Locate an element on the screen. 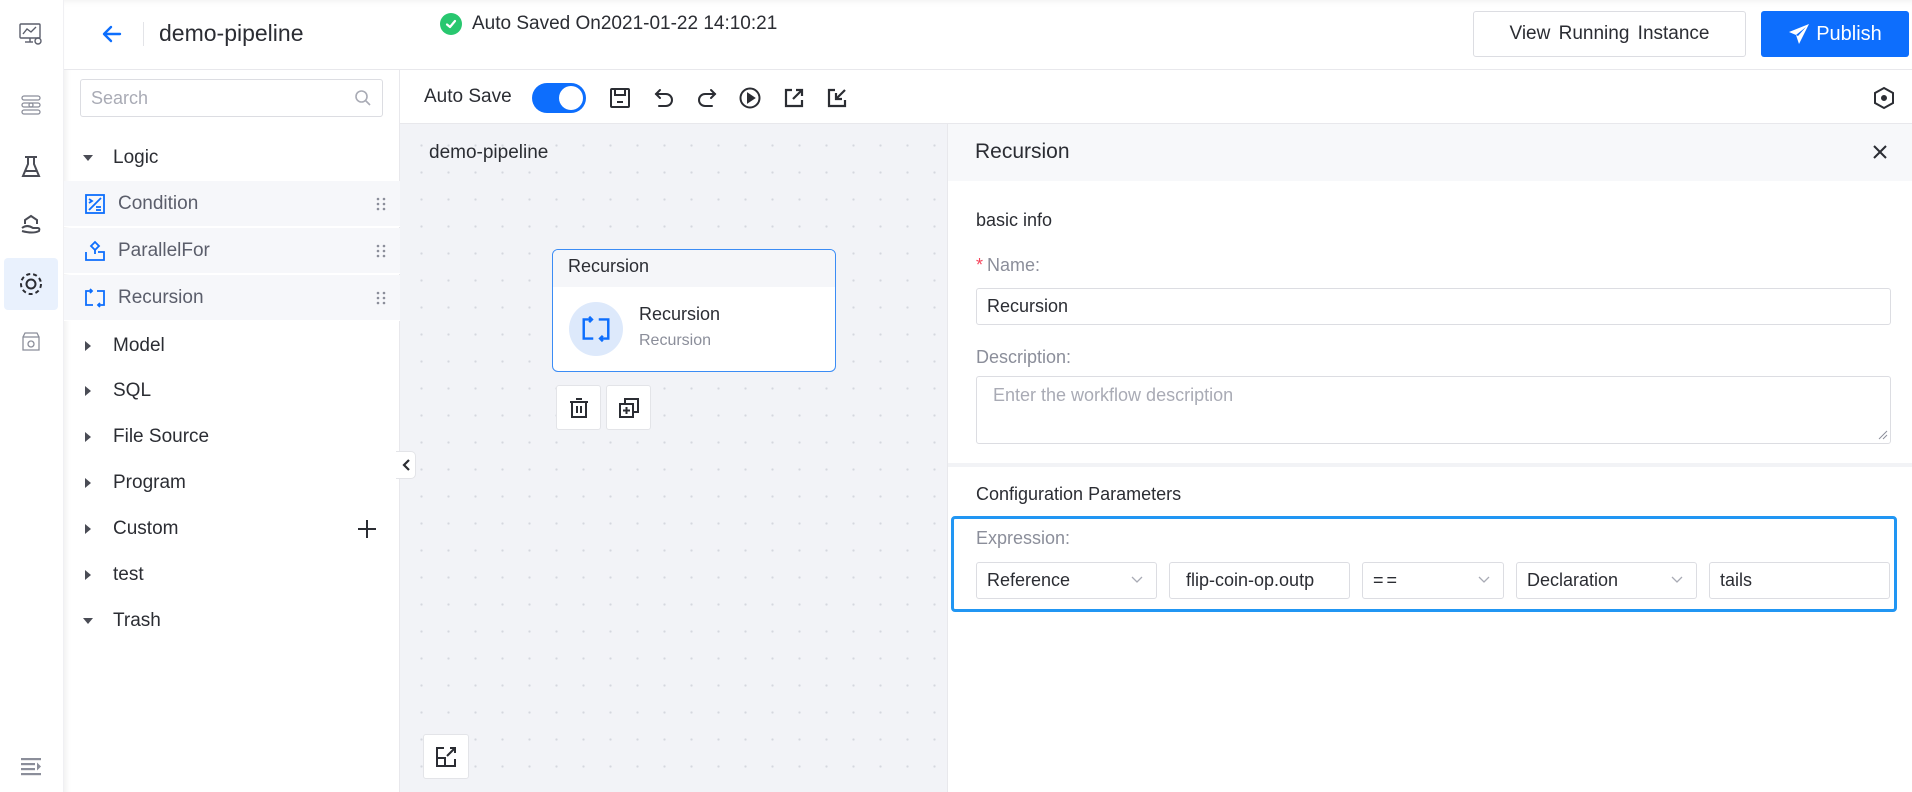  duplicate-node-button is located at coordinates (628, 407).